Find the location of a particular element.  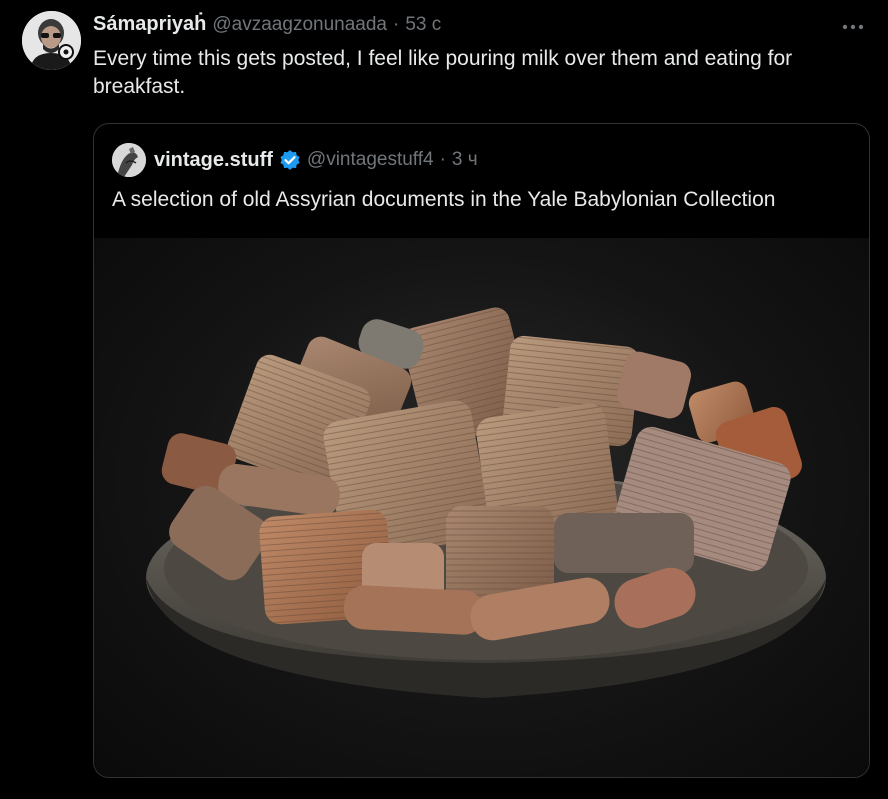

quoted-post-timestamp: 3 ч is located at coordinates (465, 160).